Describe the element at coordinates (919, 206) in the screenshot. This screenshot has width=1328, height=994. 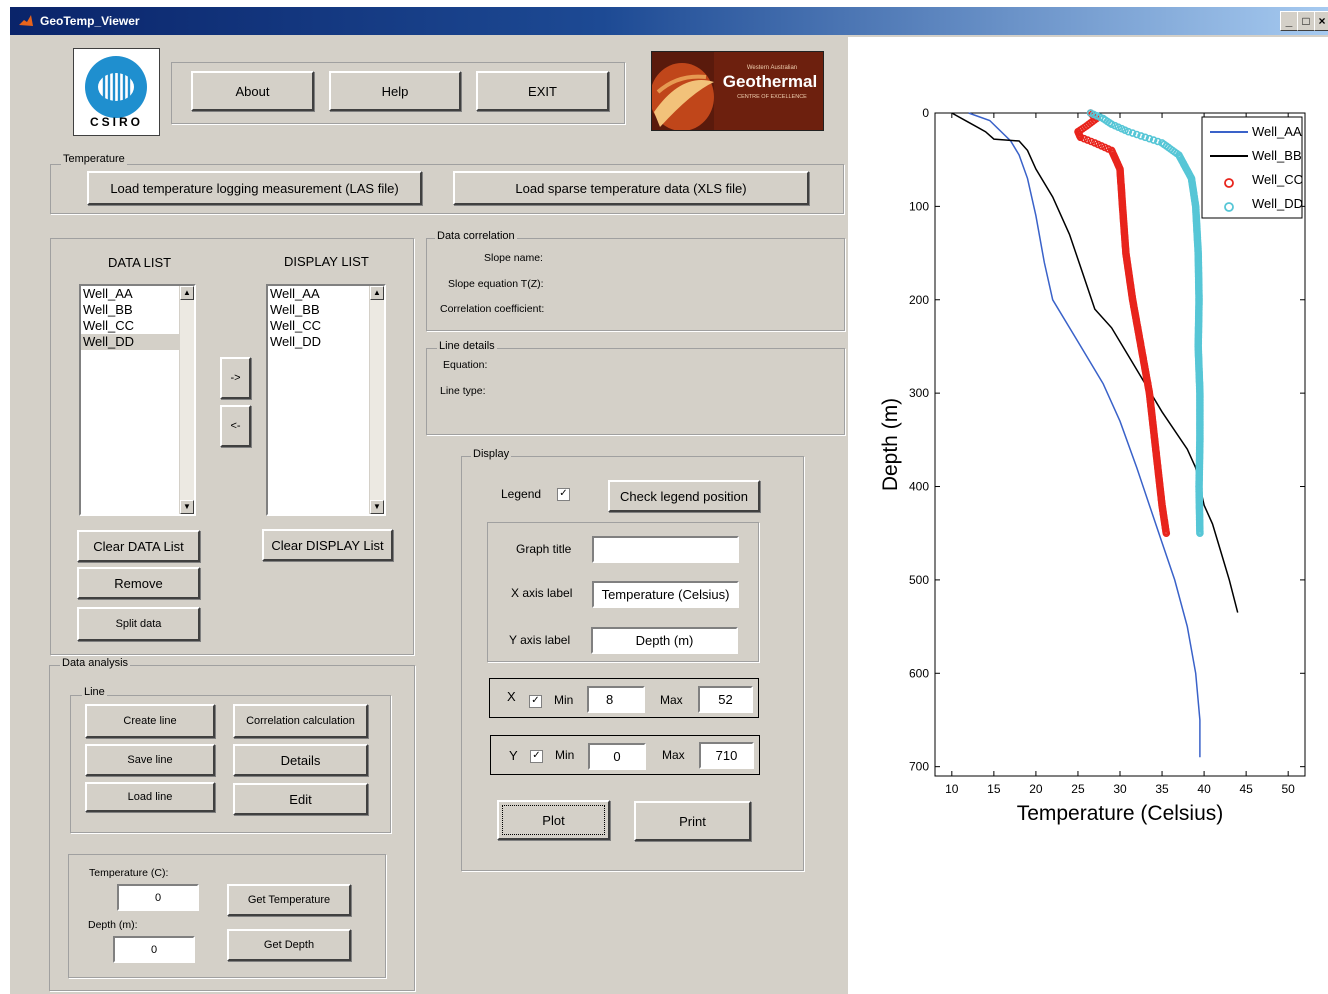
I see `y-tick-label: 100` at that location.